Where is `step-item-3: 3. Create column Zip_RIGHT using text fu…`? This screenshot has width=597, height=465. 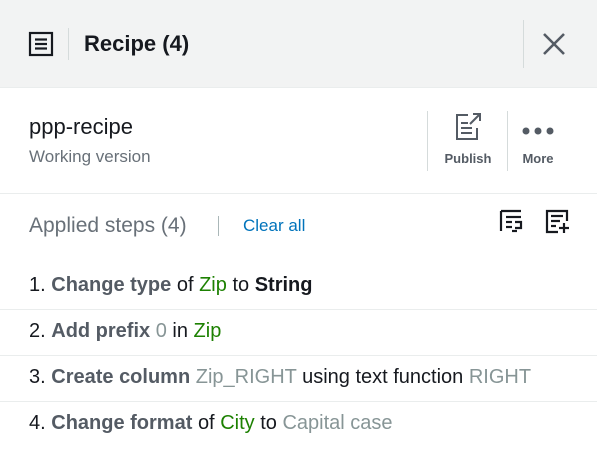
step-item-3: 3. Create column Zip_RIGHT using text fu… is located at coordinates (298, 379).